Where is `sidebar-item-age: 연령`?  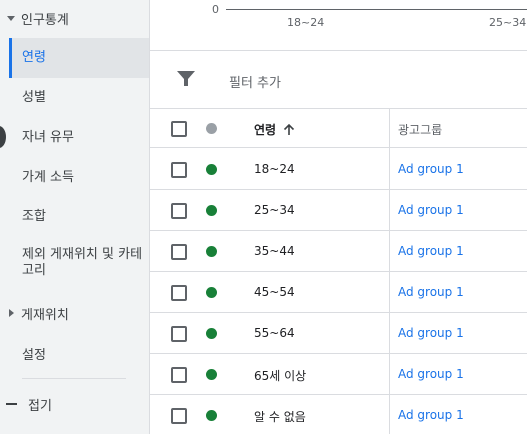
sidebar-item-age: 연령 is located at coordinates (79, 58).